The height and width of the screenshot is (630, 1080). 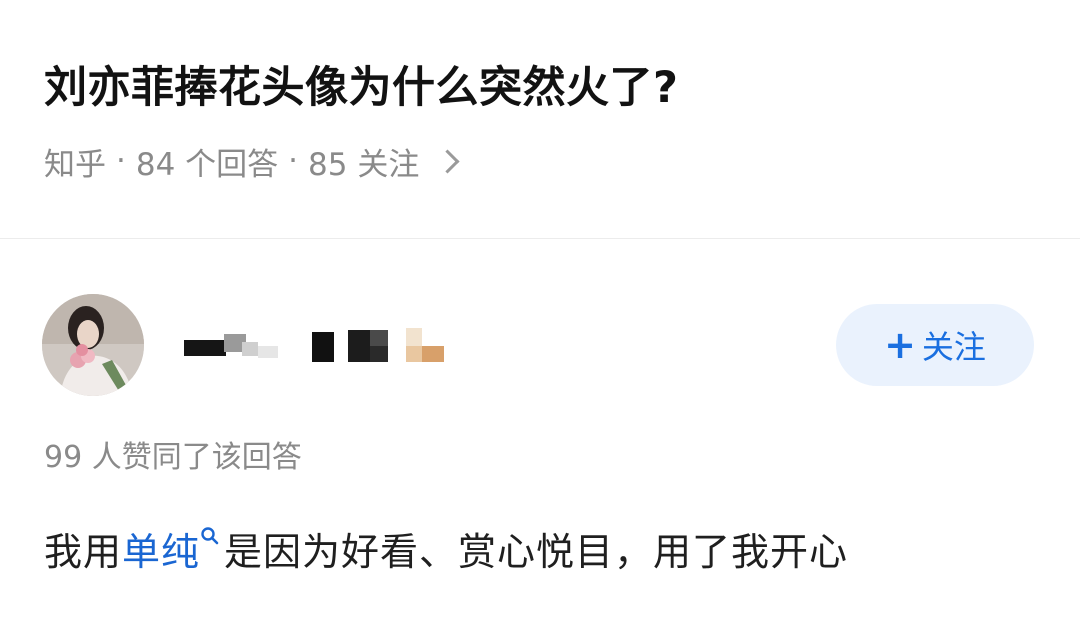 I want to click on search-icon, so click(x=210, y=536).